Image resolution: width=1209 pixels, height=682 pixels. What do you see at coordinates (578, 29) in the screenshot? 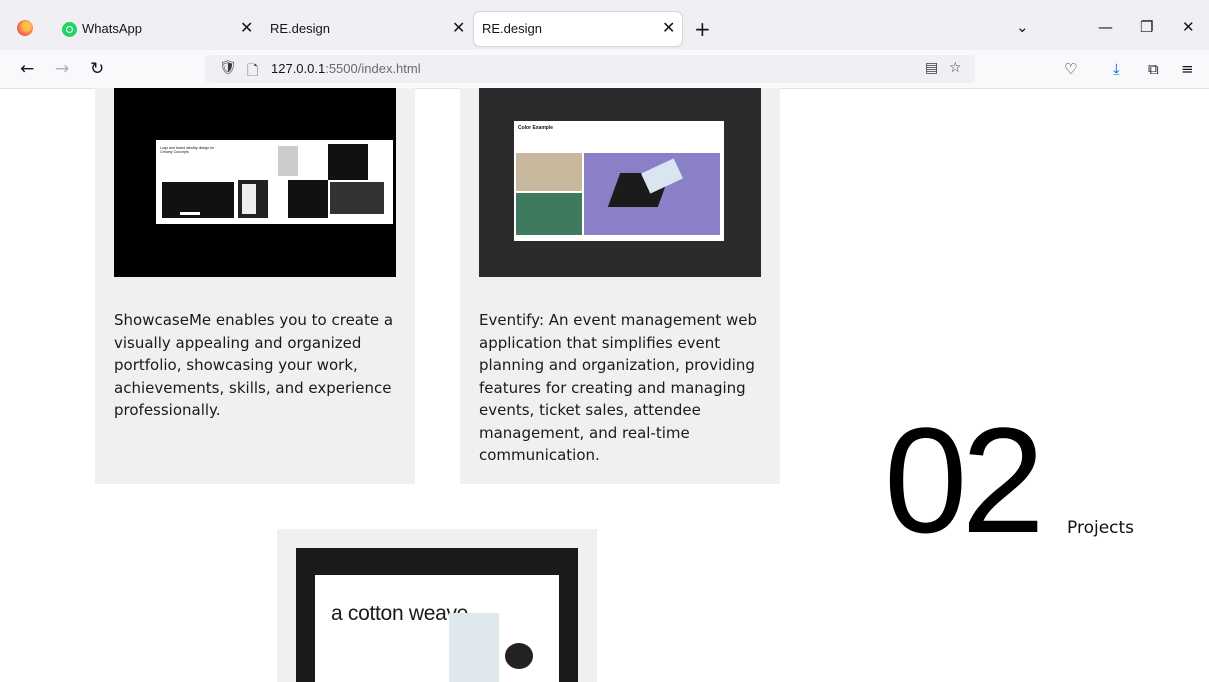
I see `tab-redesign-active: RE.design ✕` at bounding box center [578, 29].